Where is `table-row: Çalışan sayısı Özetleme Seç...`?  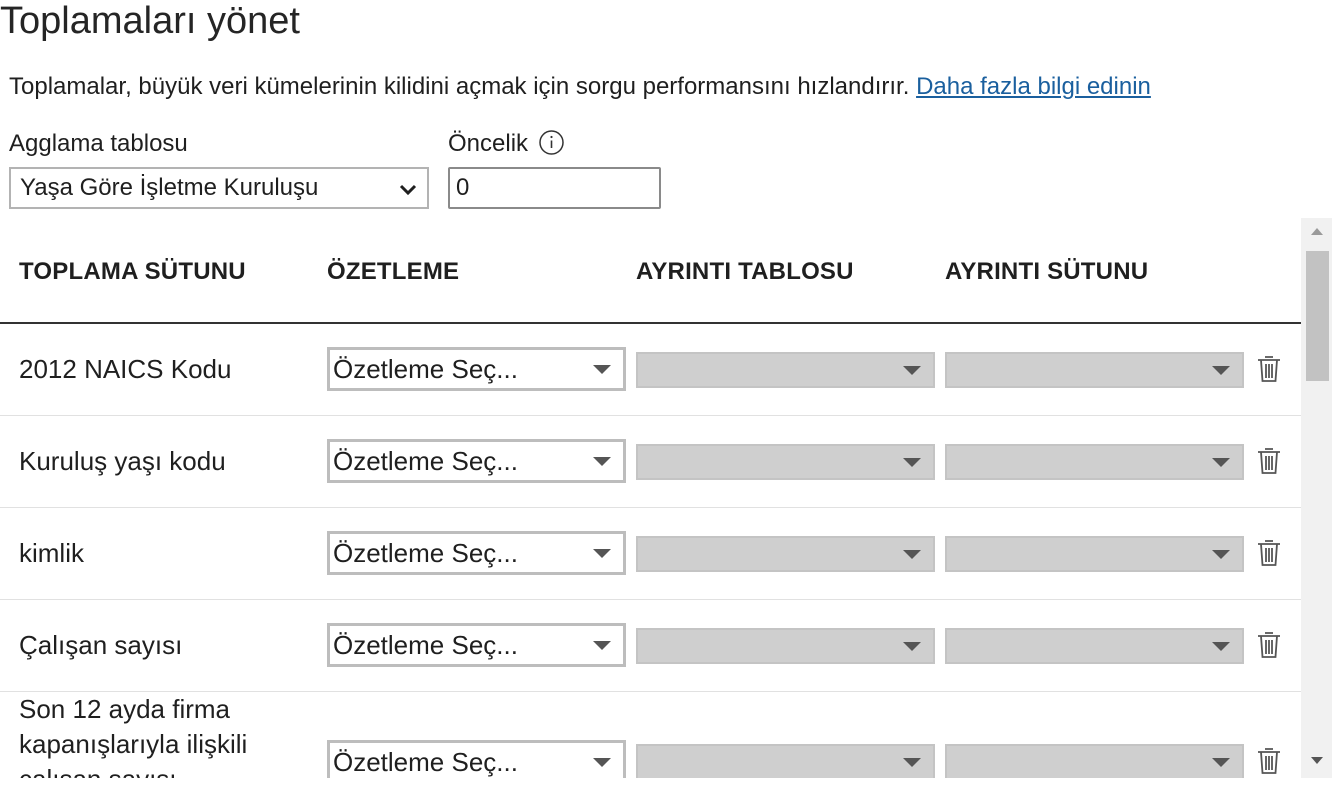 table-row: Çalışan sayısı Özetleme Seç... is located at coordinates (650, 646).